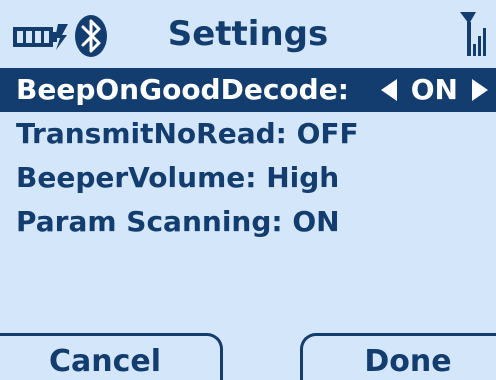 The image size is (496, 380). What do you see at coordinates (473, 34) in the screenshot?
I see `signal-strength-icon` at bounding box center [473, 34].